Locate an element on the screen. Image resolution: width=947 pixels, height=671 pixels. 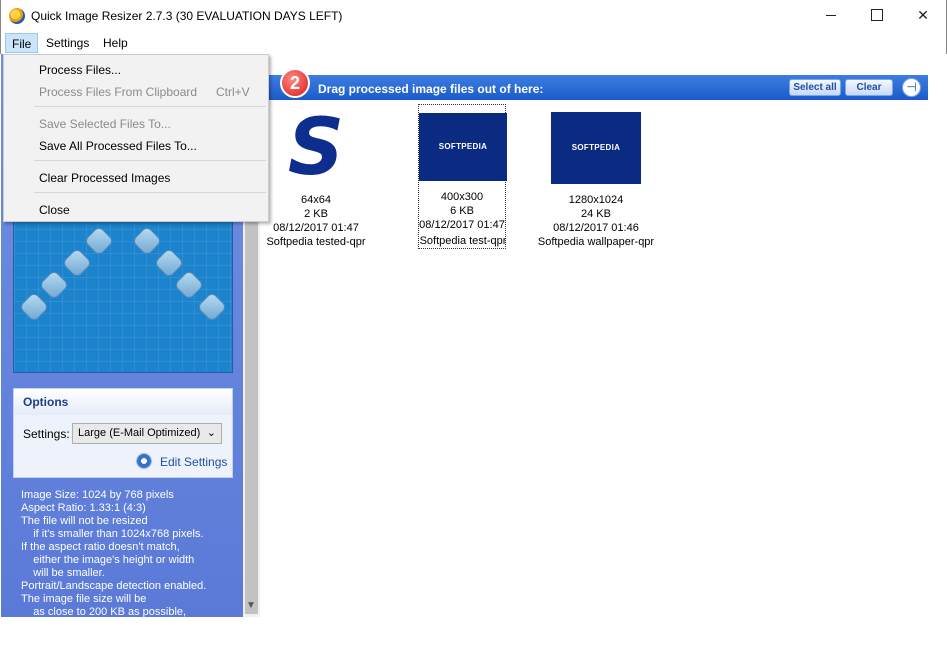
preview-image is located at coordinates (123, 294).